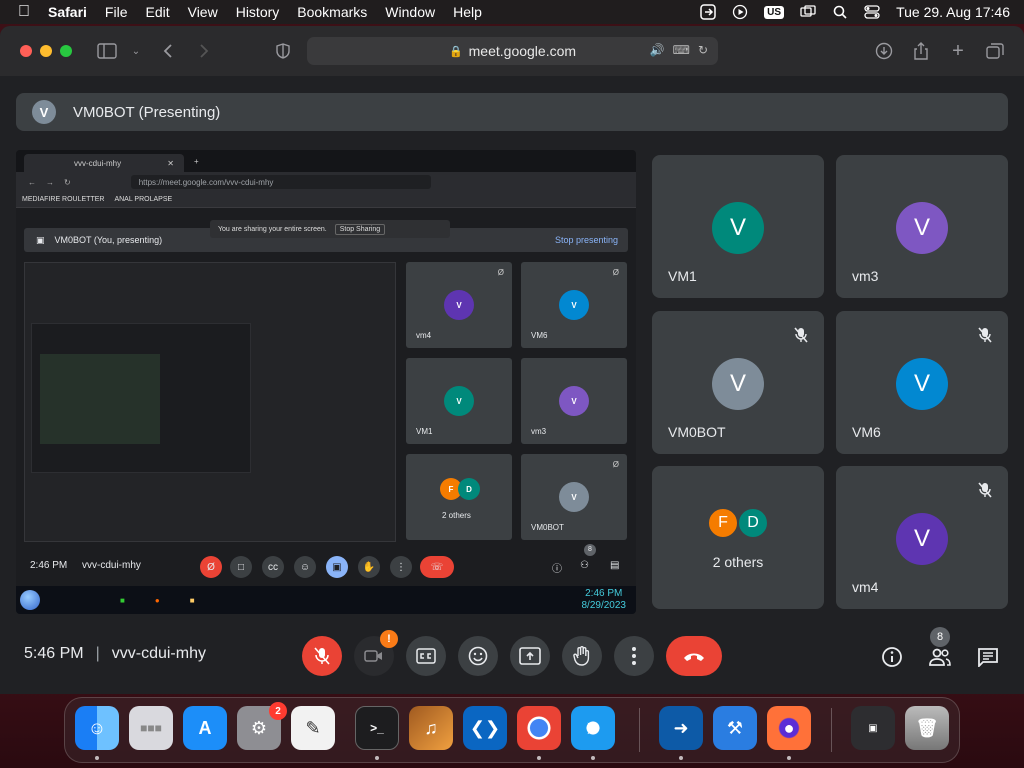 This screenshot has height=768, width=1024. I want to click on participant-tile-vm3: V vm3, so click(922, 226).